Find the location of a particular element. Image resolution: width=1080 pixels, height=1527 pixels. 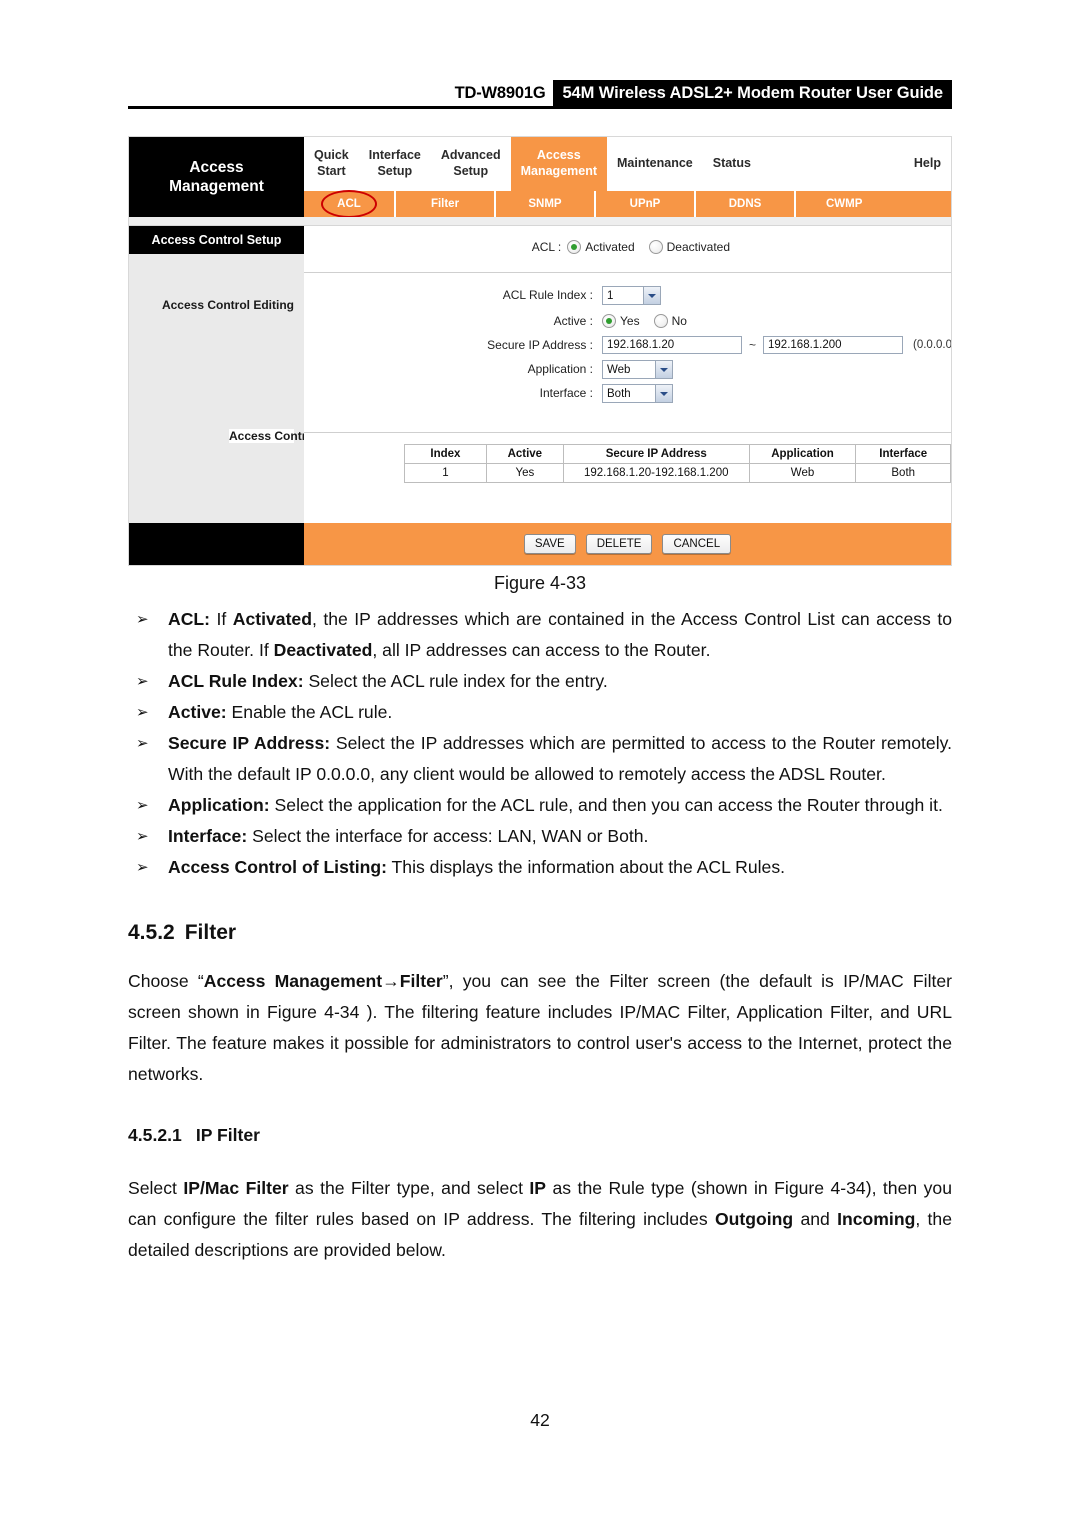

subnav-tab-acl: ACL is located at coordinates (349, 204).